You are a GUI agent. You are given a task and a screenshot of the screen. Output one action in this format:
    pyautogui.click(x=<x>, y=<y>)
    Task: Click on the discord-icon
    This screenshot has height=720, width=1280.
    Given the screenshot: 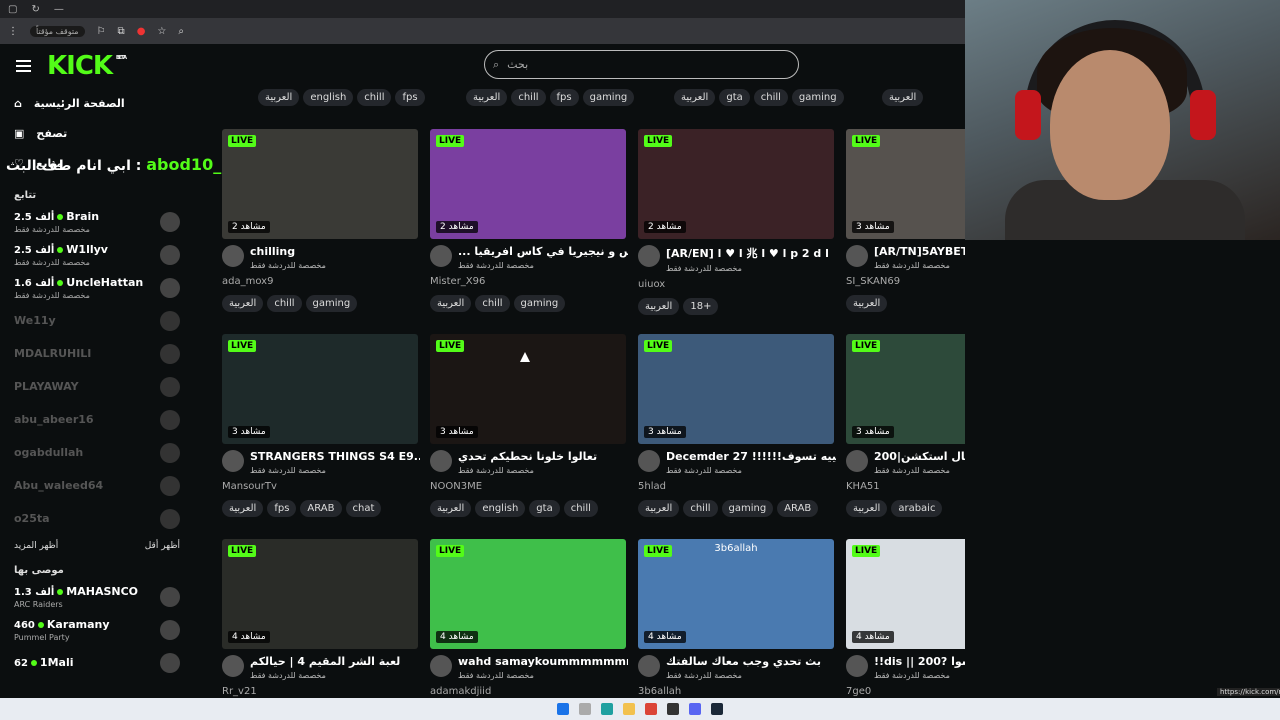 What is the action you would take?
    pyautogui.click(x=695, y=709)
    